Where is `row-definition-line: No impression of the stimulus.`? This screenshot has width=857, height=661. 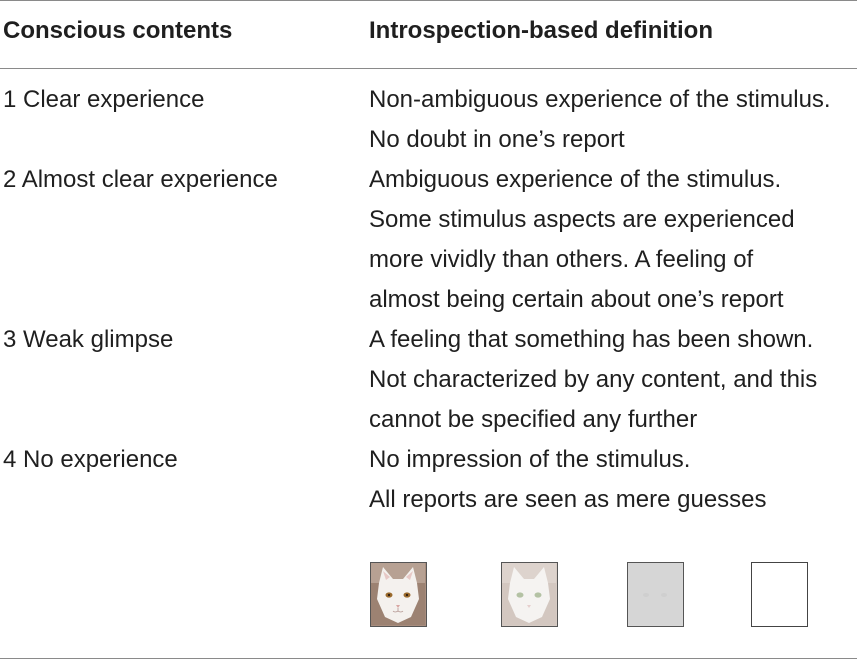
row-definition-line: No impression of the stimulus. is located at coordinates (530, 459).